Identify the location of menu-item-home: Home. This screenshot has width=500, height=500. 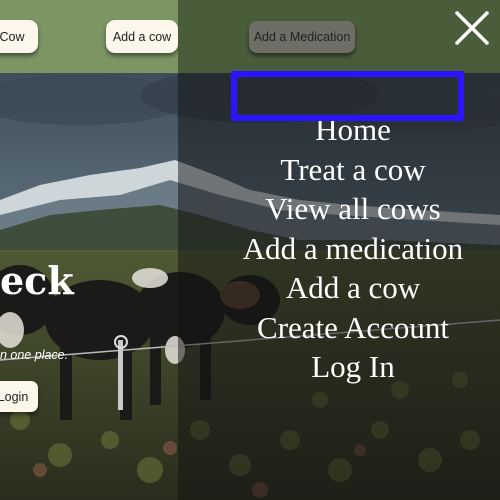
(339, 130).